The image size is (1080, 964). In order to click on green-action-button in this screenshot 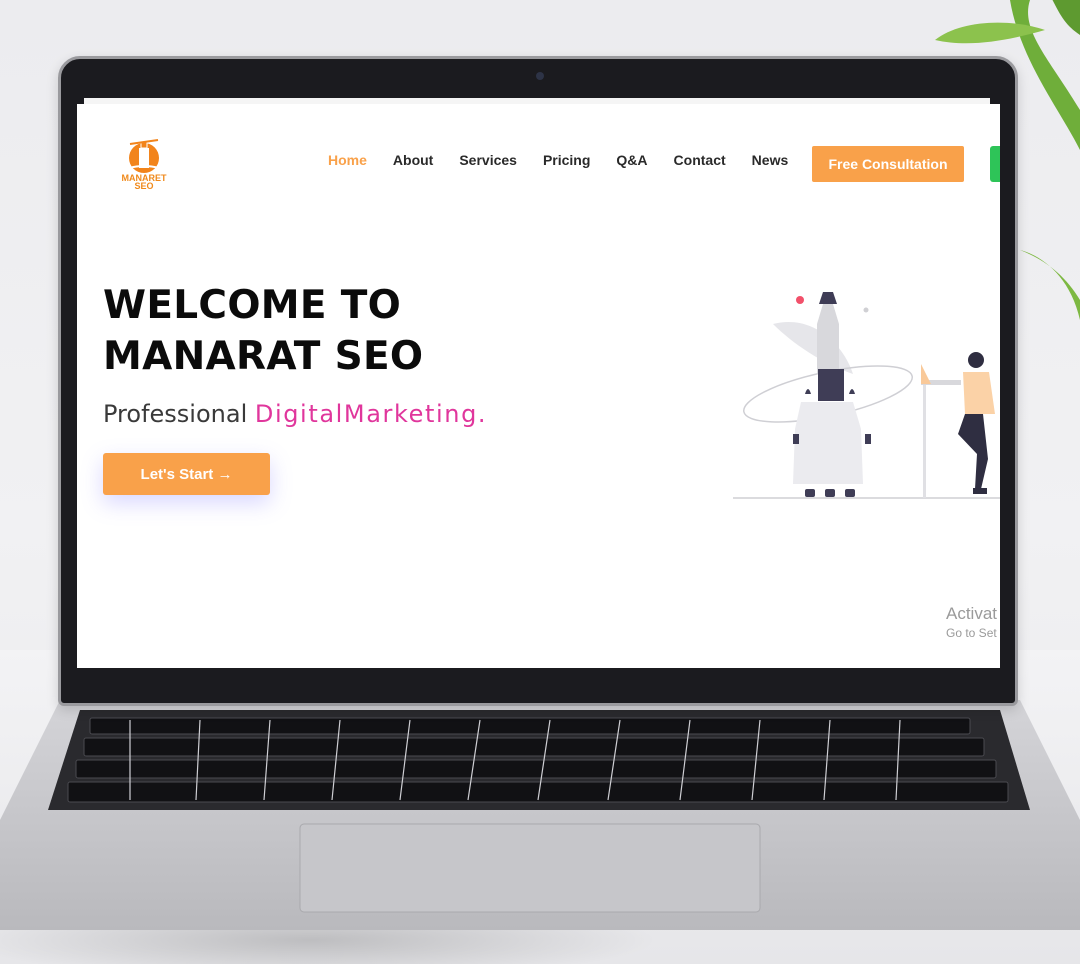, I will do `click(995, 164)`.